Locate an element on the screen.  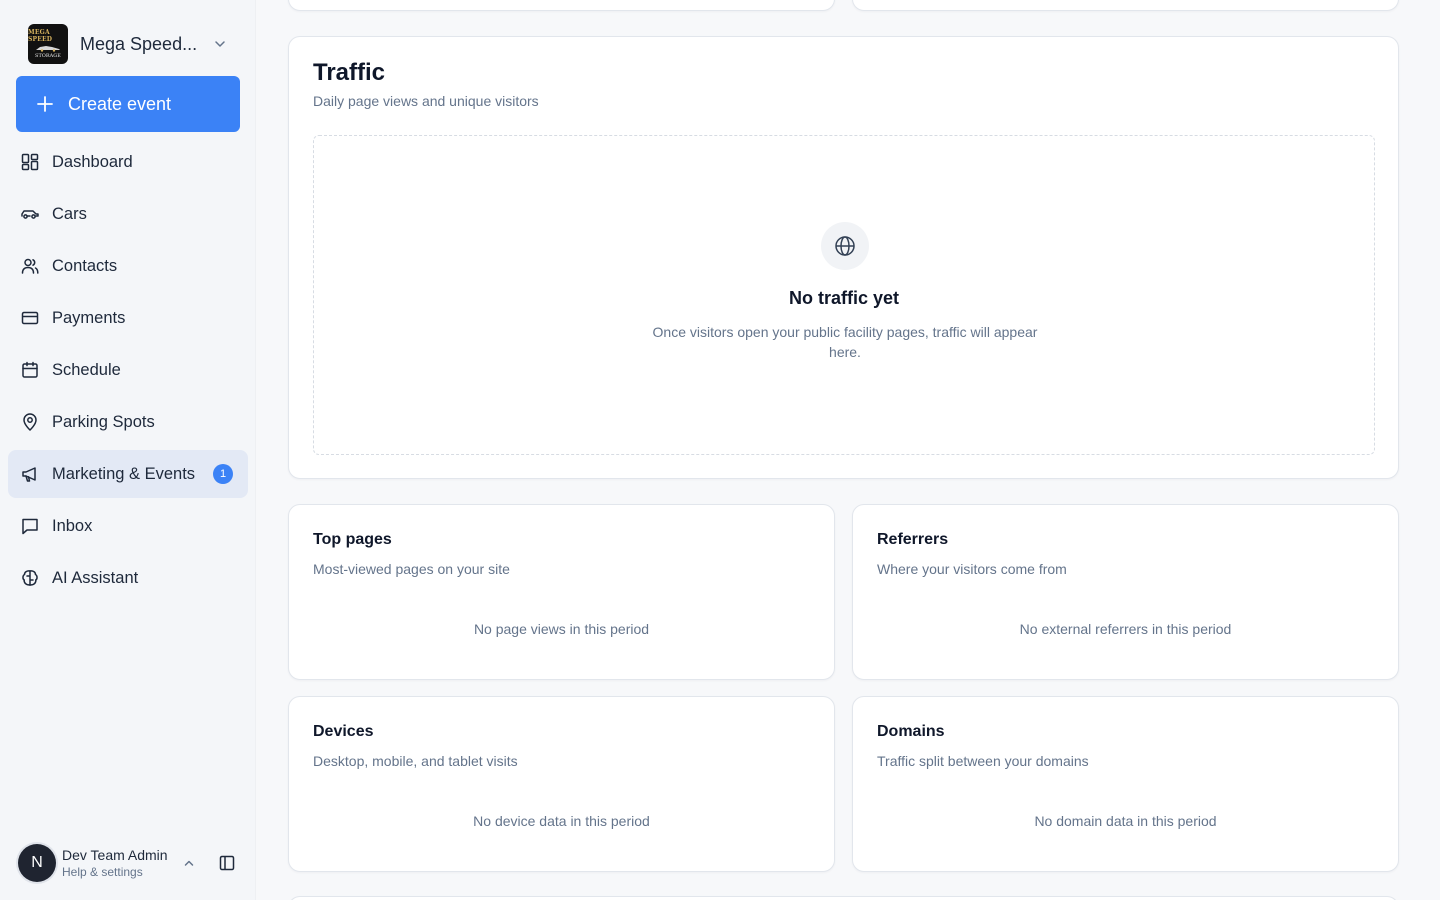
logo-text-top: MEGA SPEED is located at coordinates (40, 36).